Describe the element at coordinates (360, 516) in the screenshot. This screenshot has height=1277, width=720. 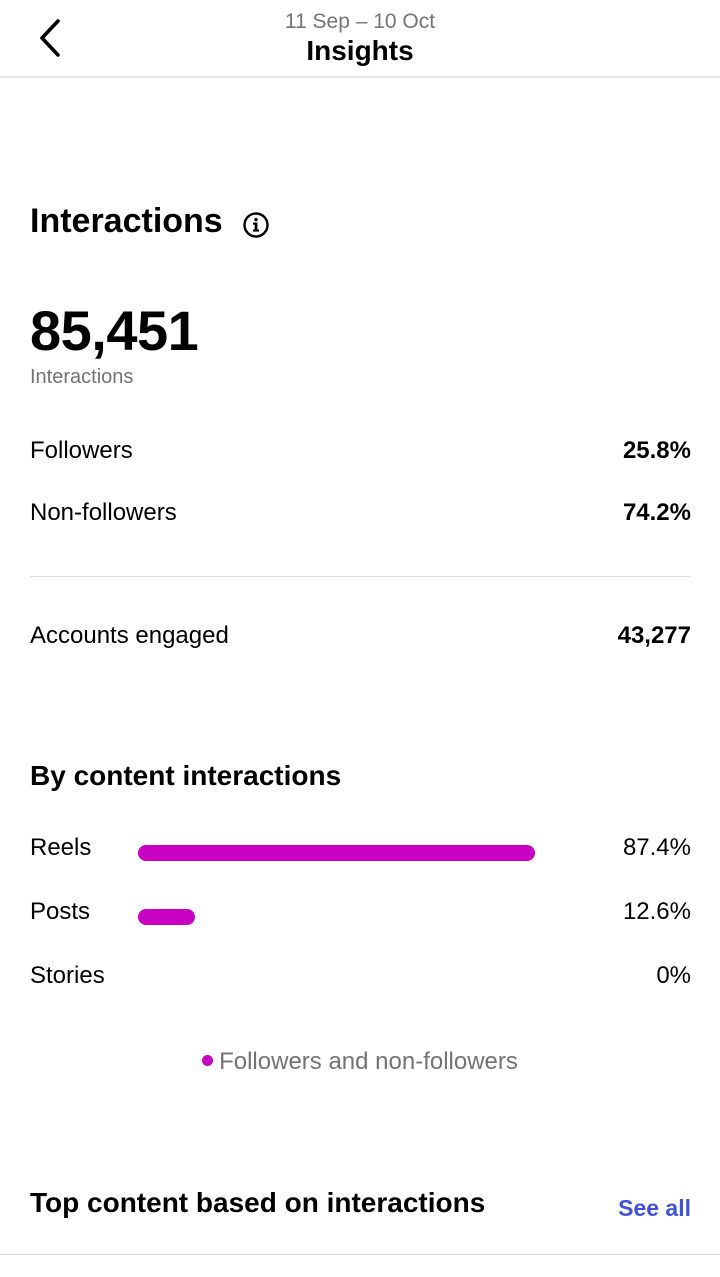
I see `non-followers-row: Non-followers 74.2%` at that location.